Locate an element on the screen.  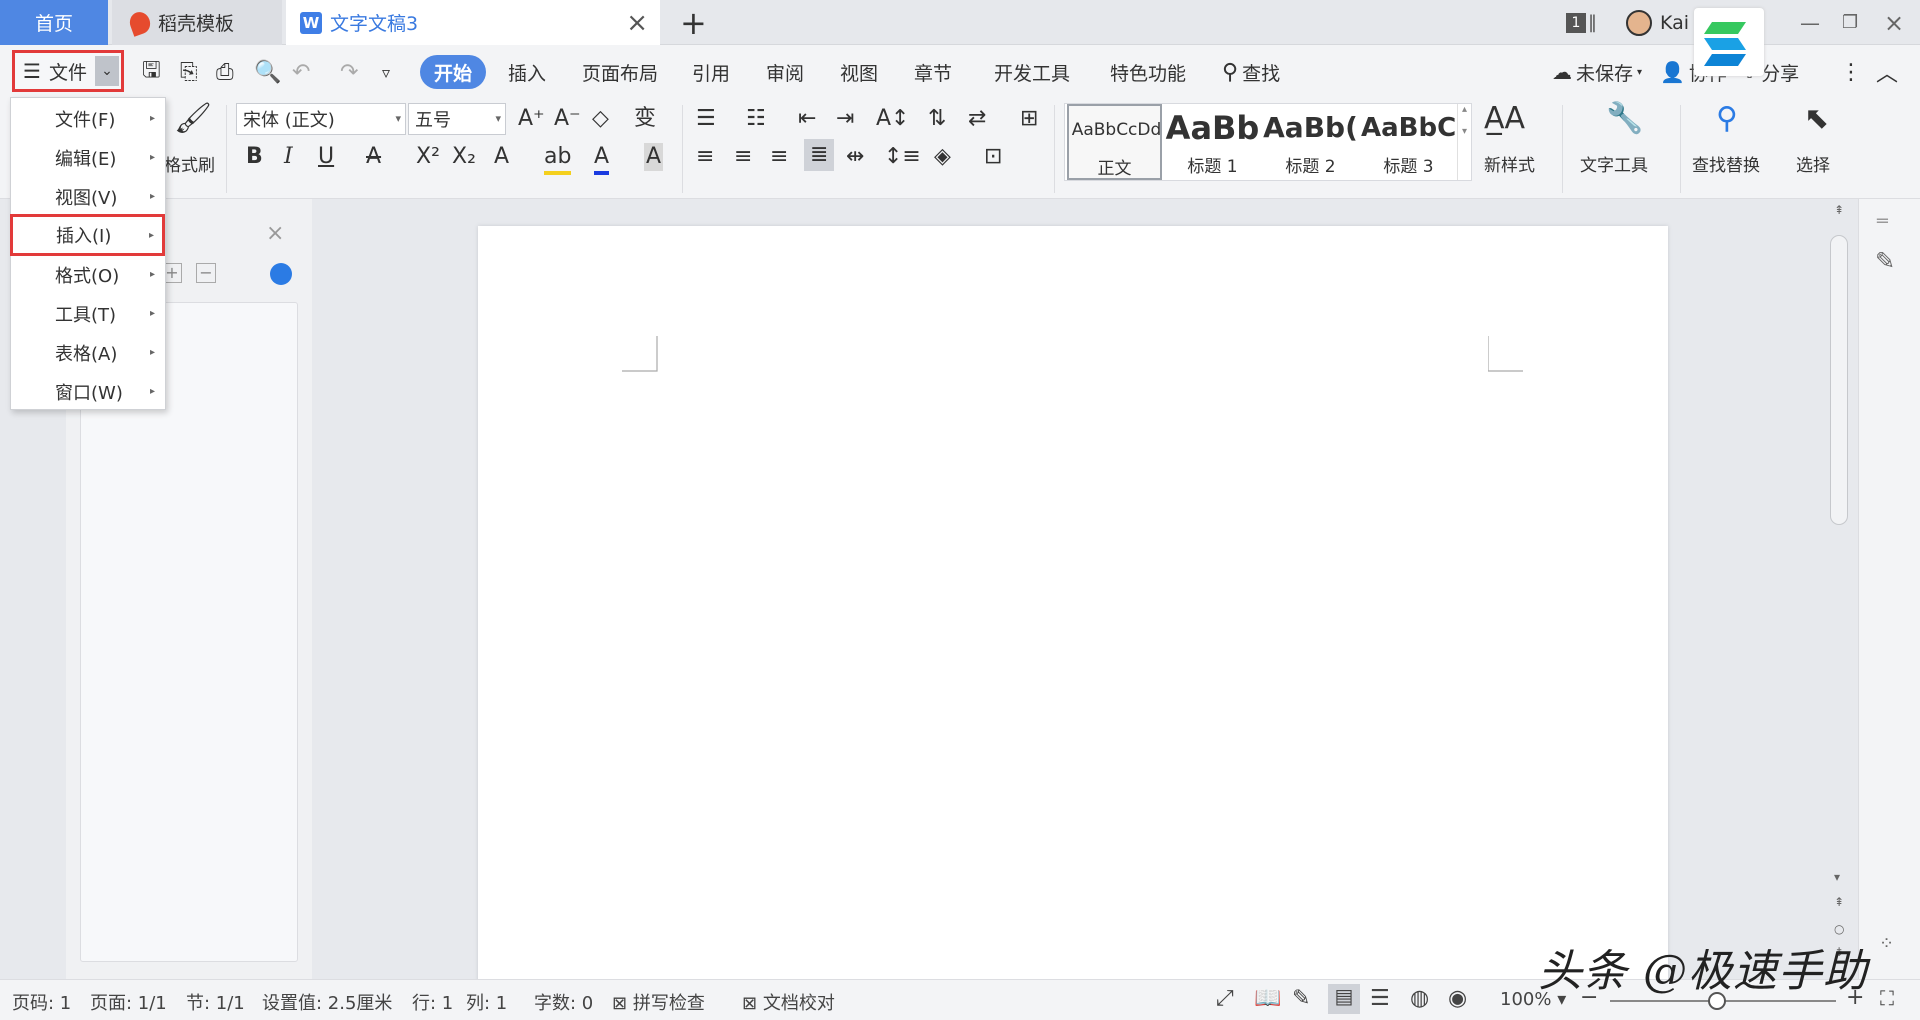
text-direction-icon: A↕ is located at coordinates (892, 119).